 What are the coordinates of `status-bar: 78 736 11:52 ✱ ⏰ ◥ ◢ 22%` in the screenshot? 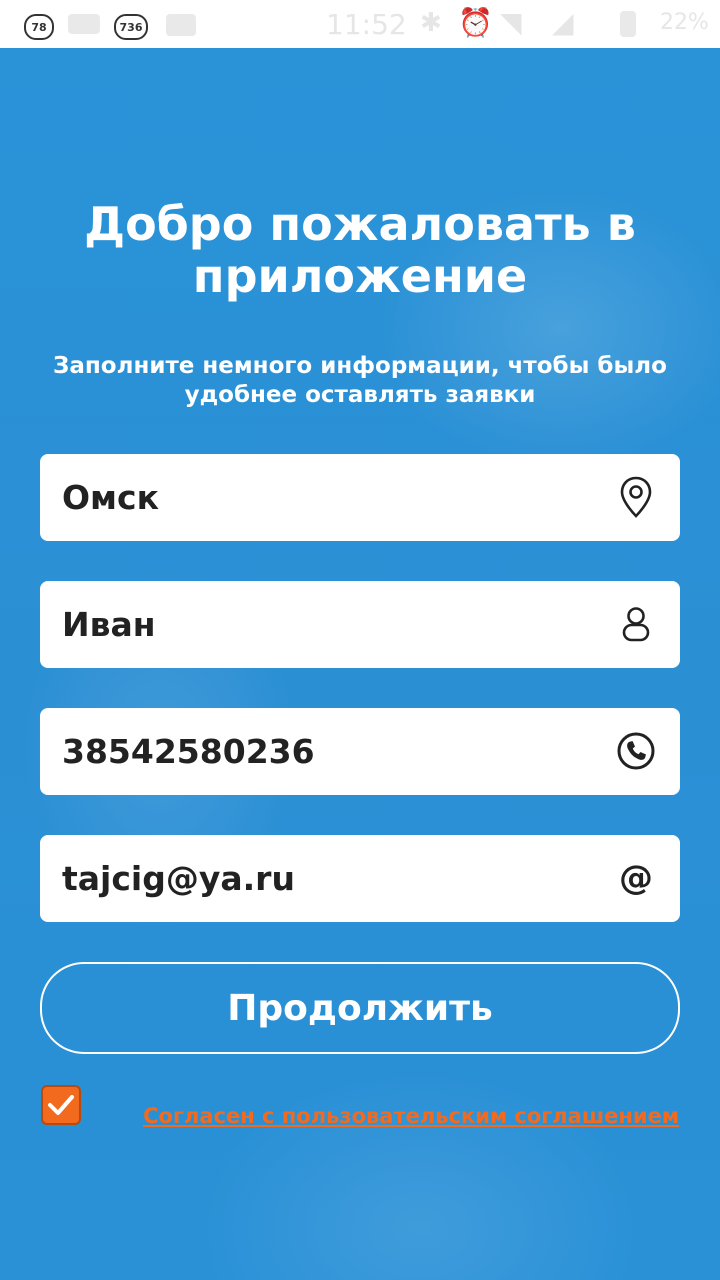 It's located at (360, 24).